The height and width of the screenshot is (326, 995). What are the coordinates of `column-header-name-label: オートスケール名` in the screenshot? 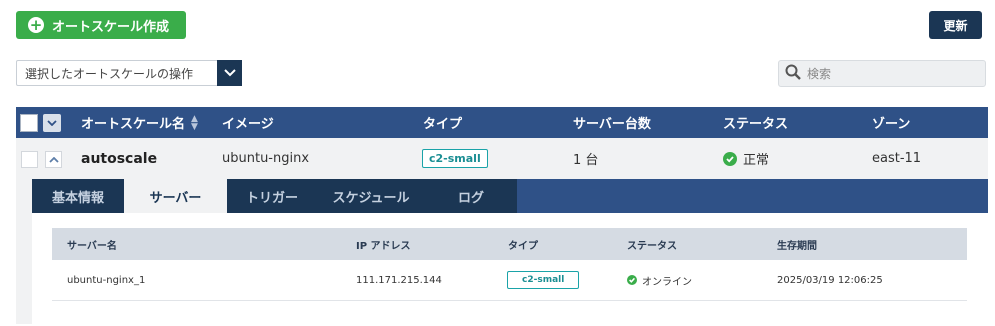 It's located at (133, 124).